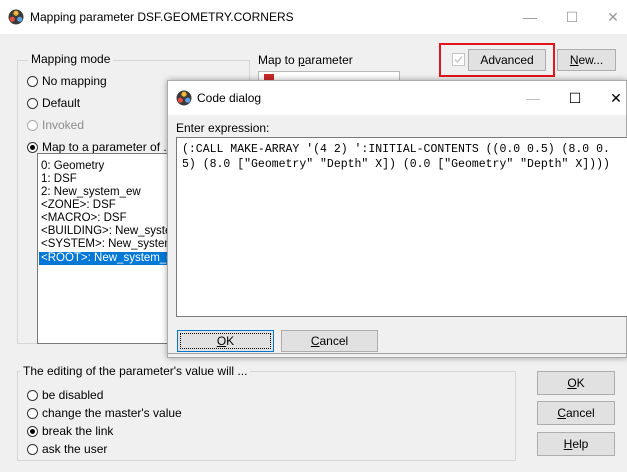 The width and height of the screenshot is (627, 472). I want to click on checkmark-icon, so click(458, 60).